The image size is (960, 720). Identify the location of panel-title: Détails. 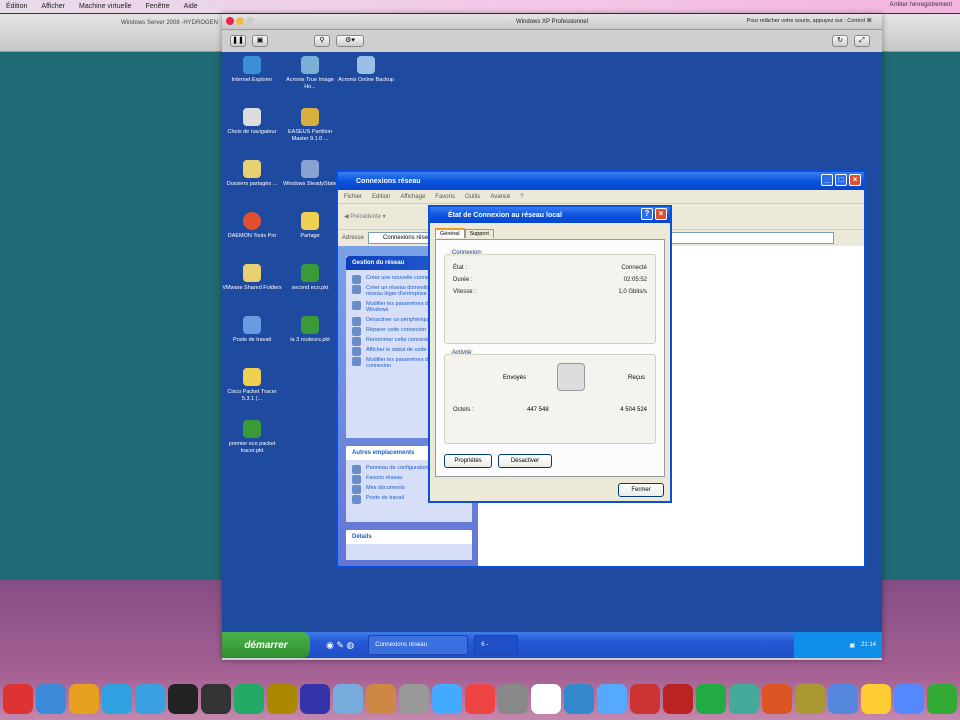
(409, 537).